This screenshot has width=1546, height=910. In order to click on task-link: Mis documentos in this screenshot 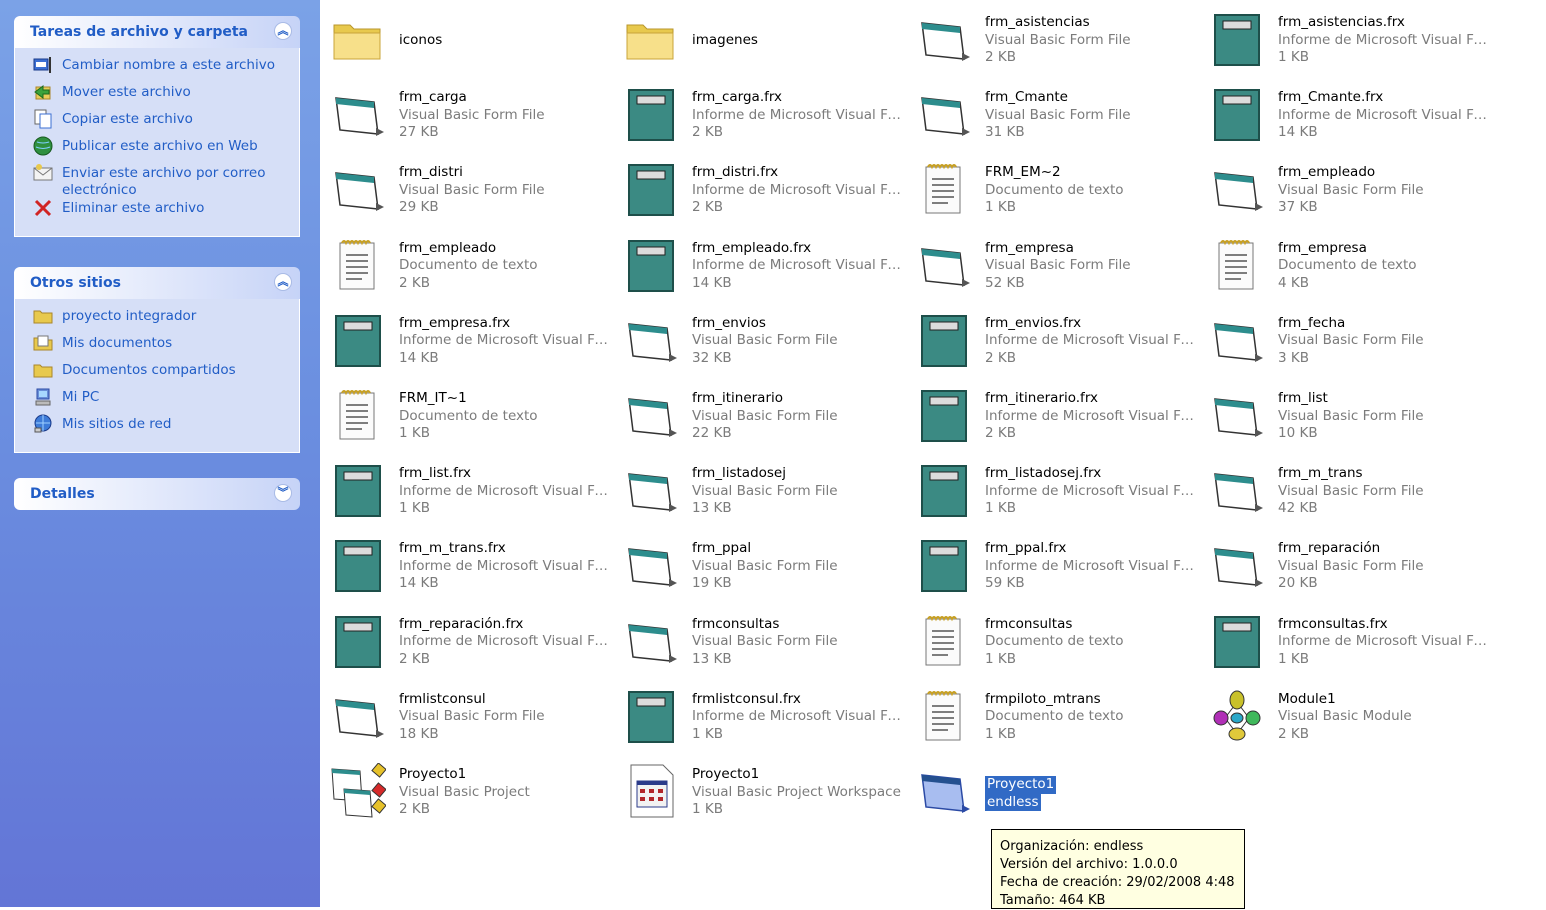, I will do `click(157, 347)`.